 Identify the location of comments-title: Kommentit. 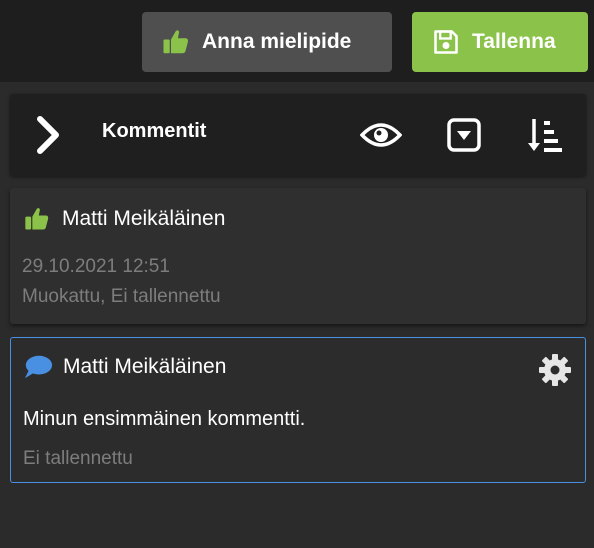
(154, 131).